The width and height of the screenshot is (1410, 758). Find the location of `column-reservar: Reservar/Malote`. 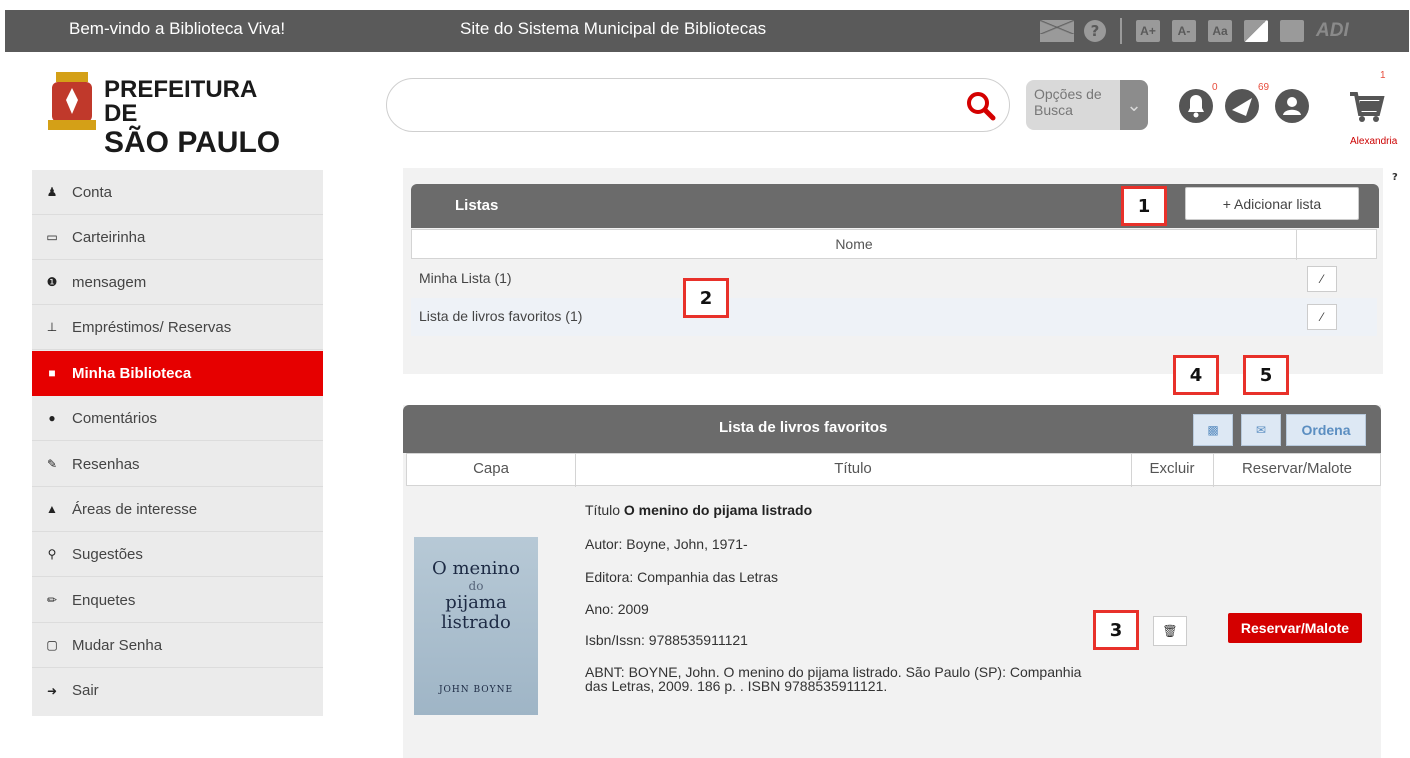

column-reservar: Reservar/Malote is located at coordinates (1297, 468).